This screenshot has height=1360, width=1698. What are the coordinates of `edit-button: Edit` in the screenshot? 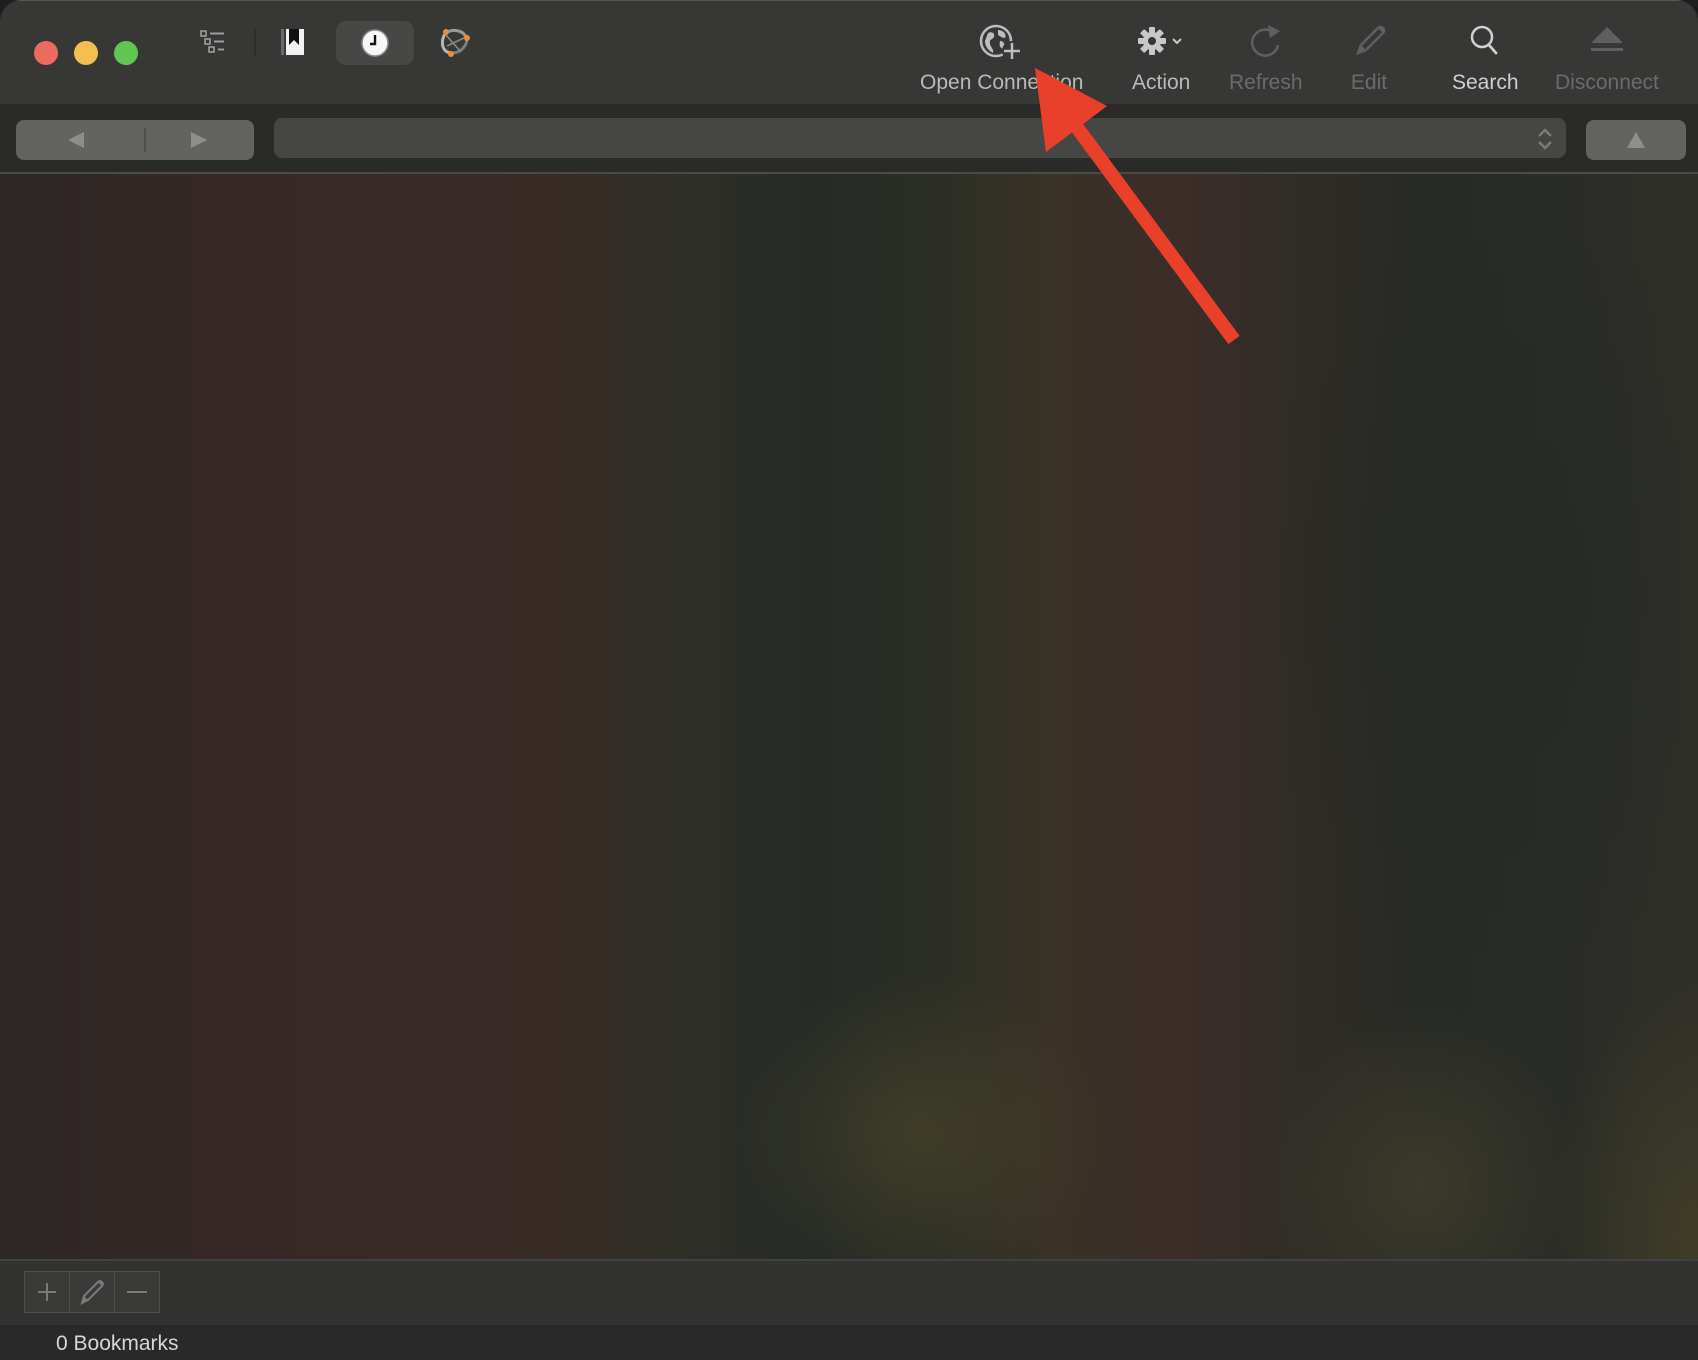 It's located at (1369, 57).